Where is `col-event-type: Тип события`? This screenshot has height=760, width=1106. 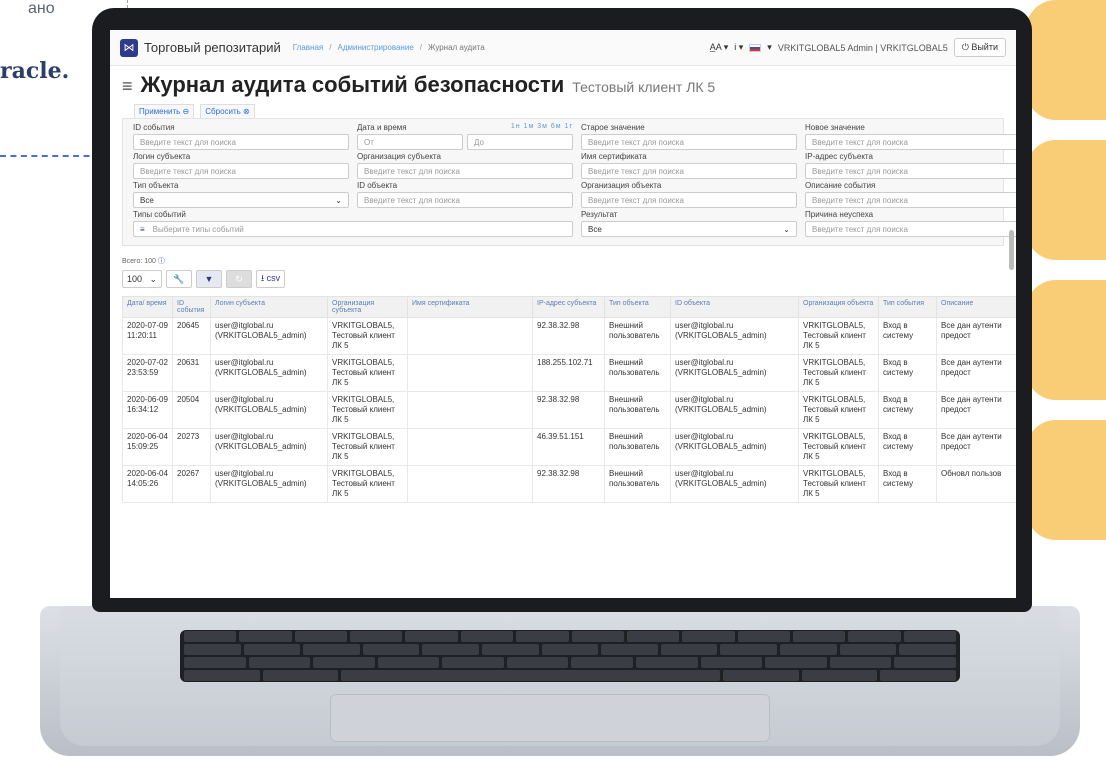
col-event-type: Тип события is located at coordinates (907, 307).